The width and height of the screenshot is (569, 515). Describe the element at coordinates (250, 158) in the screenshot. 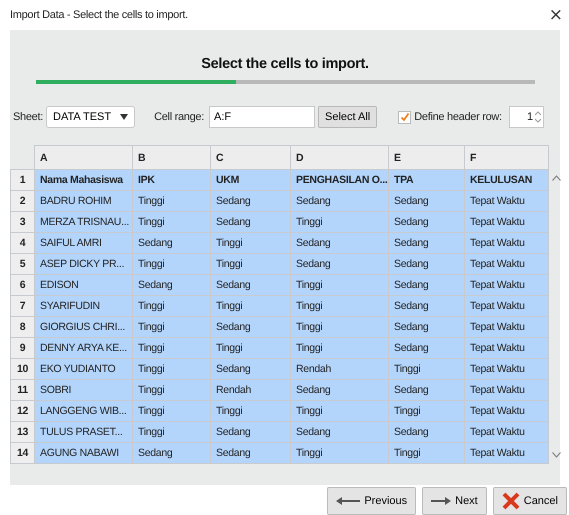

I see `column-header: C` at that location.